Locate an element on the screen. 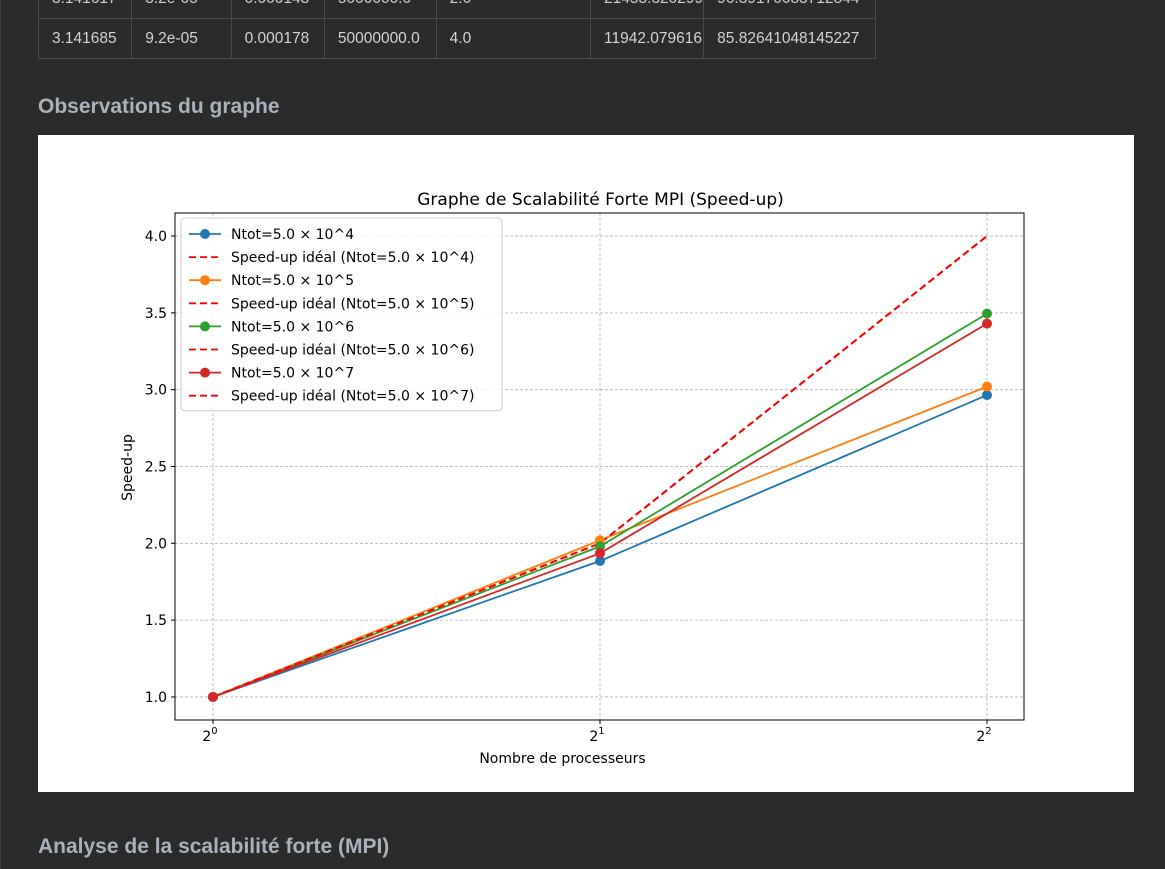  legend-label: Speed-up idéal (Ntot=5.0 × 10^7) is located at coordinates (352, 397).